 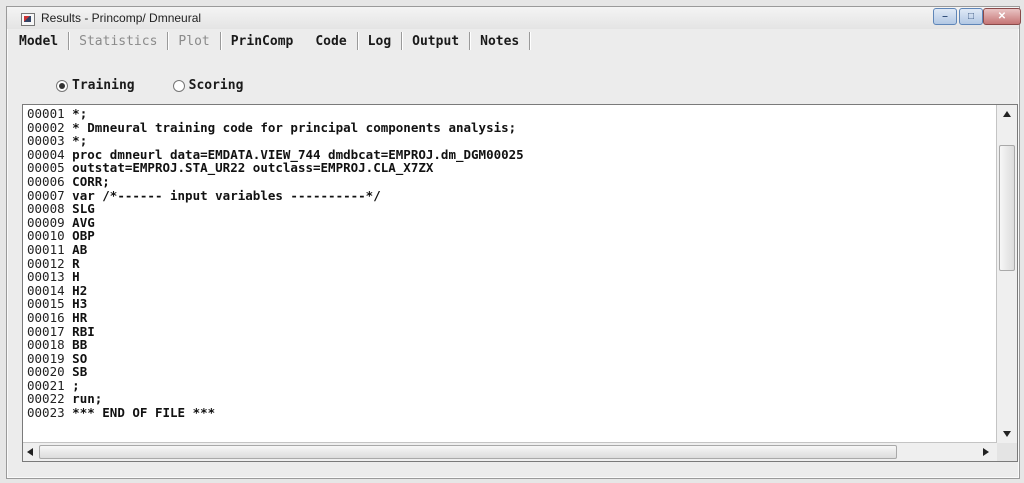 I want to click on code-line: 00020 SB, so click(x=510, y=372).